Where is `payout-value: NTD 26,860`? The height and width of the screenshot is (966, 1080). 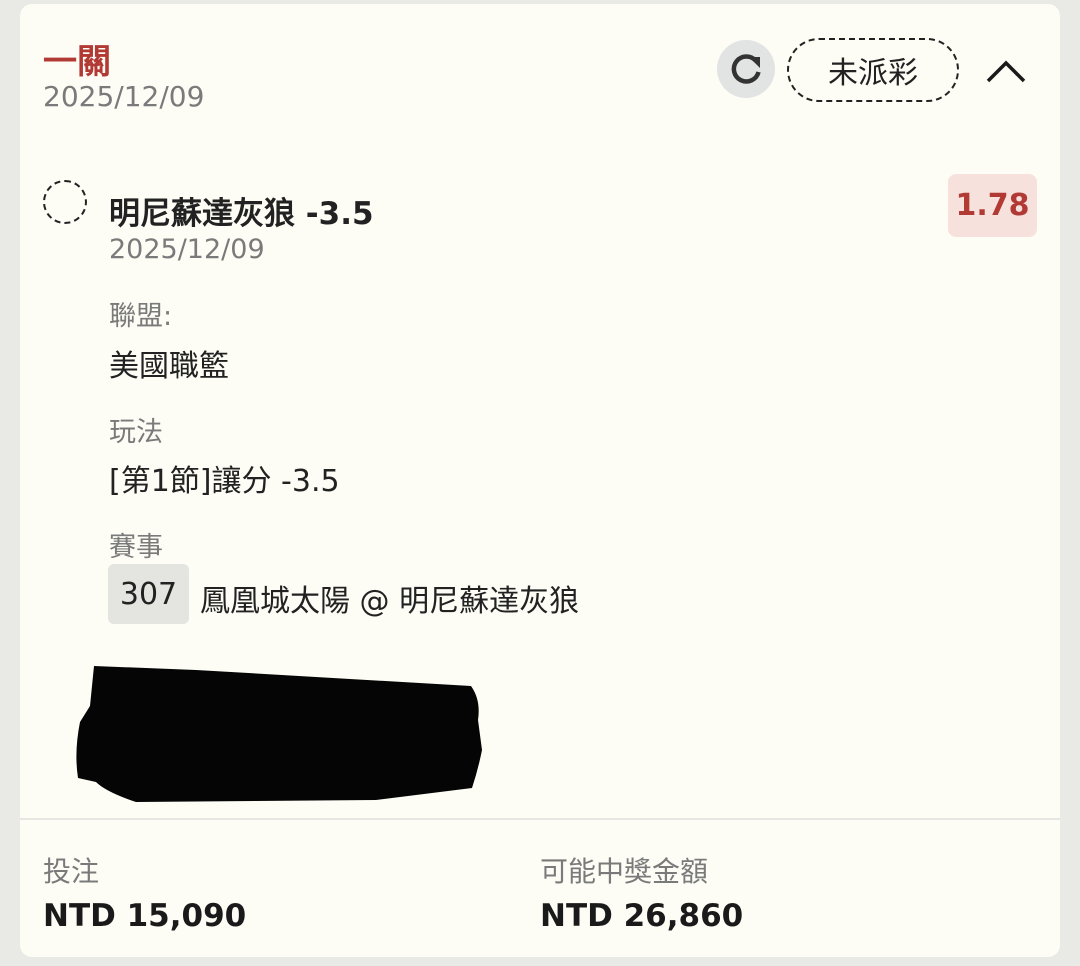 payout-value: NTD 26,860 is located at coordinates (642, 916).